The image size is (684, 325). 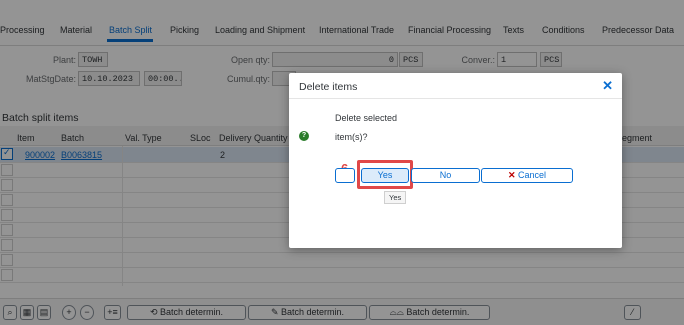 What do you see at coordinates (607, 86) in the screenshot?
I see `close-icon: ✕` at bounding box center [607, 86].